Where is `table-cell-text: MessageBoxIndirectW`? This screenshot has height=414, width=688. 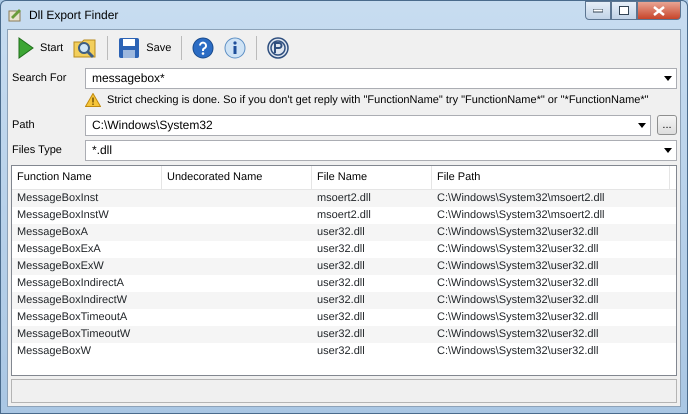 table-cell-text: MessageBoxIndirectW is located at coordinates (72, 300).